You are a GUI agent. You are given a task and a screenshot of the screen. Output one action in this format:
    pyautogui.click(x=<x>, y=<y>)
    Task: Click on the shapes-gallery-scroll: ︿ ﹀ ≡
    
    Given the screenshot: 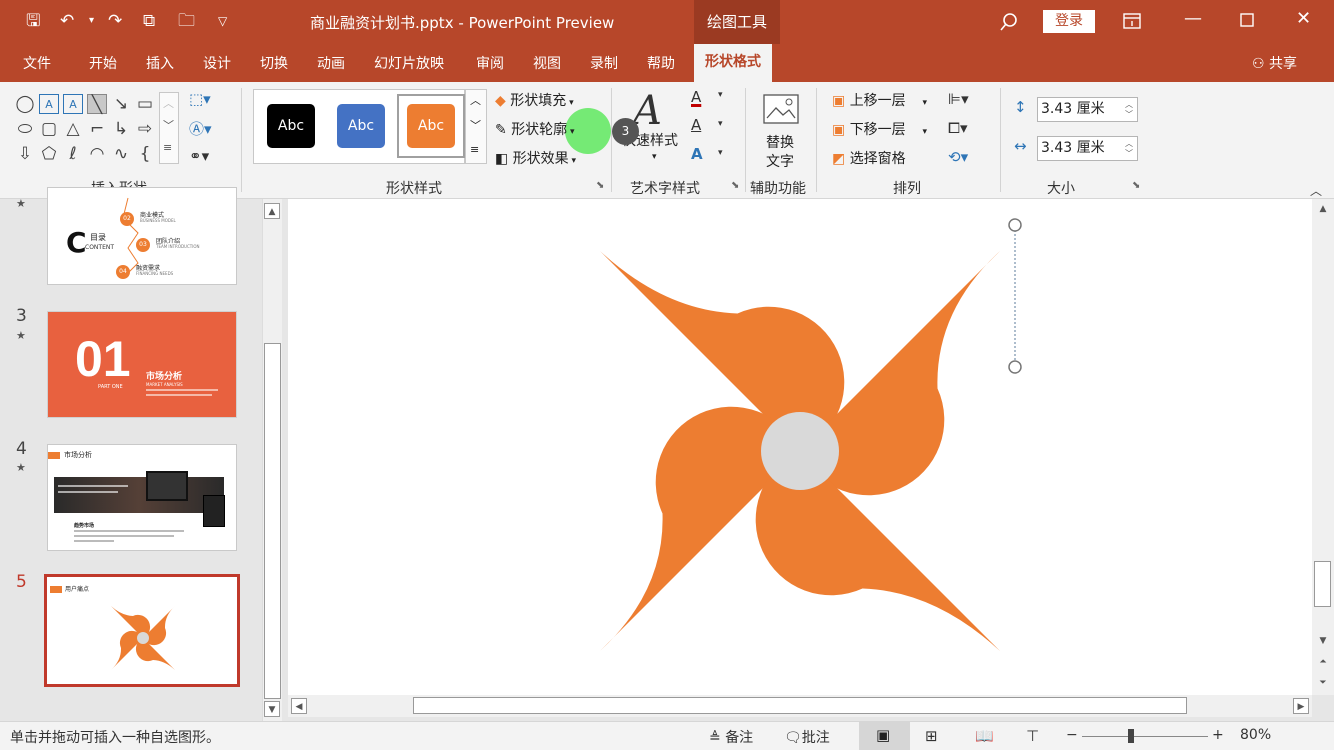 What is the action you would take?
    pyautogui.click(x=169, y=128)
    